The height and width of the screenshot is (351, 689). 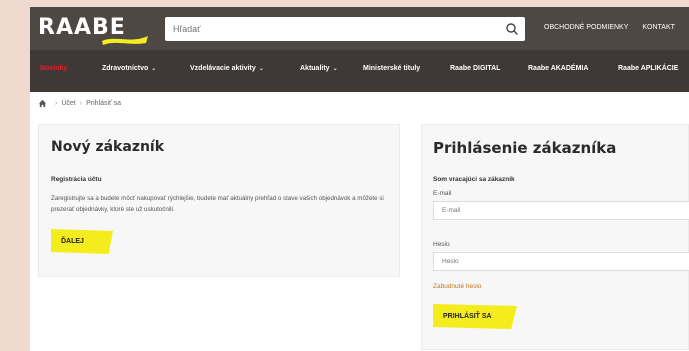 I want to click on raabe-logo: RAABE, so click(x=93, y=30).